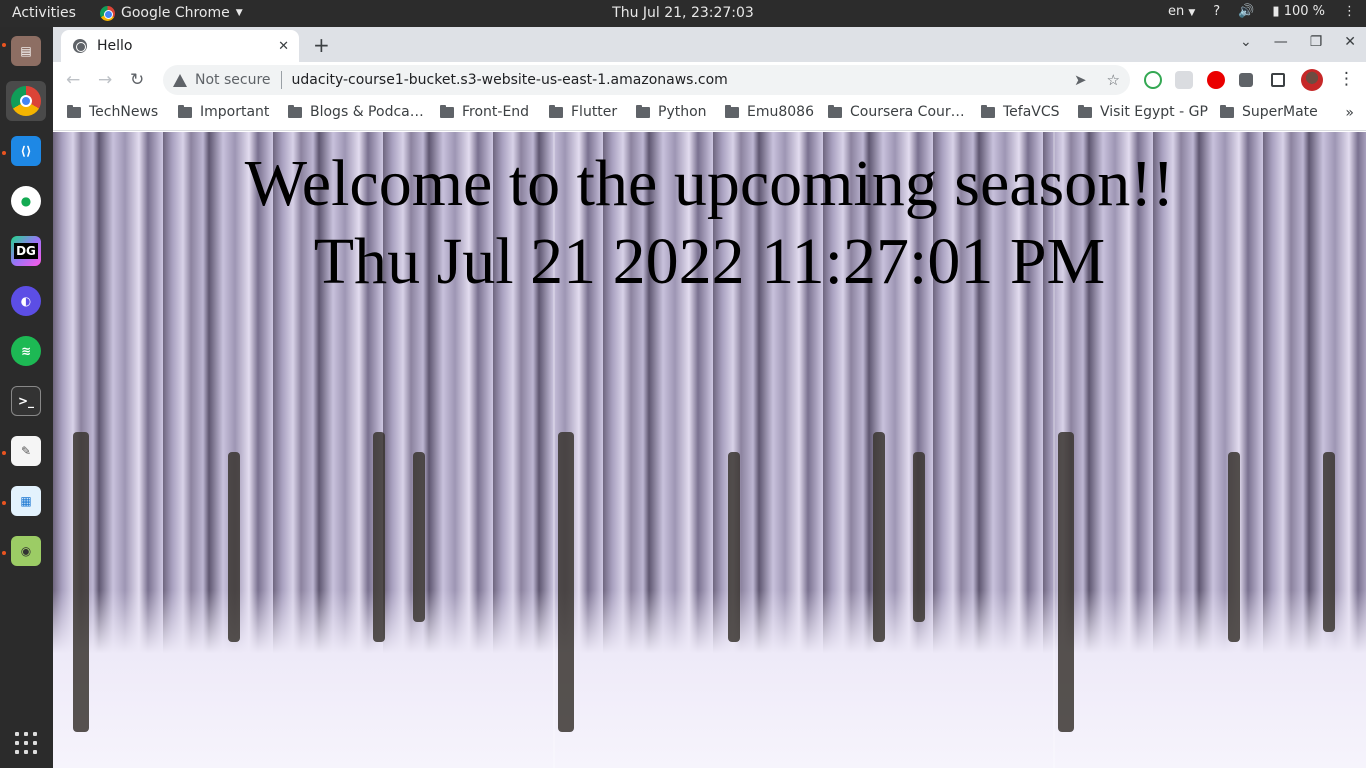  I want to click on minimize-button: —, so click(1281, 42).